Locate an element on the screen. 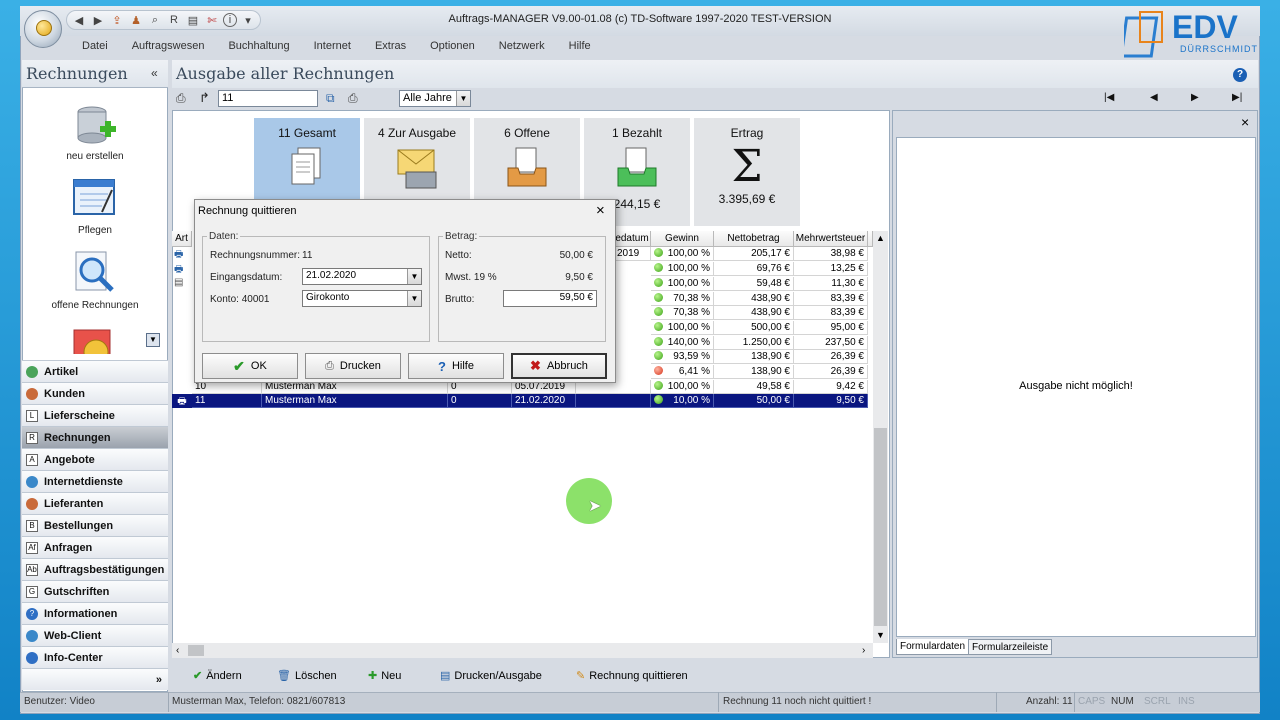 Image resolution: width=1280 pixels, height=720 pixels. konto-select: Girokonto ▼ is located at coordinates (362, 298).